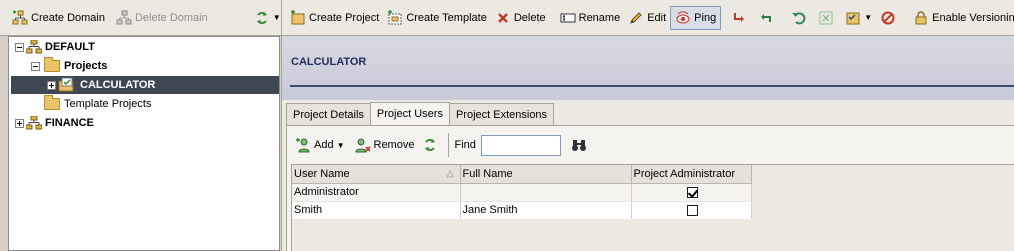 The width and height of the screenshot is (1014, 251). What do you see at coordinates (376, 174) in the screenshot?
I see `column-header-user-name: User Name △` at bounding box center [376, 174].